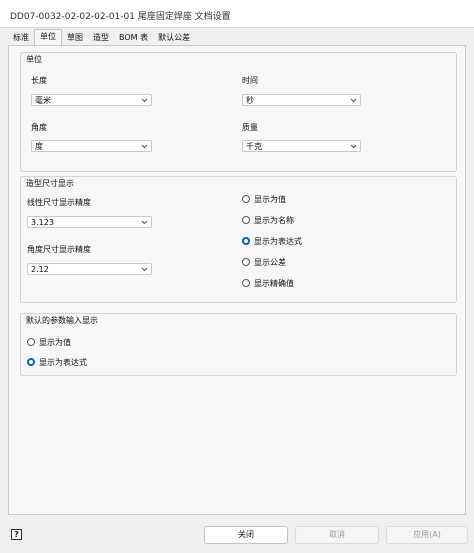 This screenshot has width=474, height=553. What do you see at coordinates (91, 100) in the screenshot?
I see `length-select: 毫米` at bounding box center [91, 100].